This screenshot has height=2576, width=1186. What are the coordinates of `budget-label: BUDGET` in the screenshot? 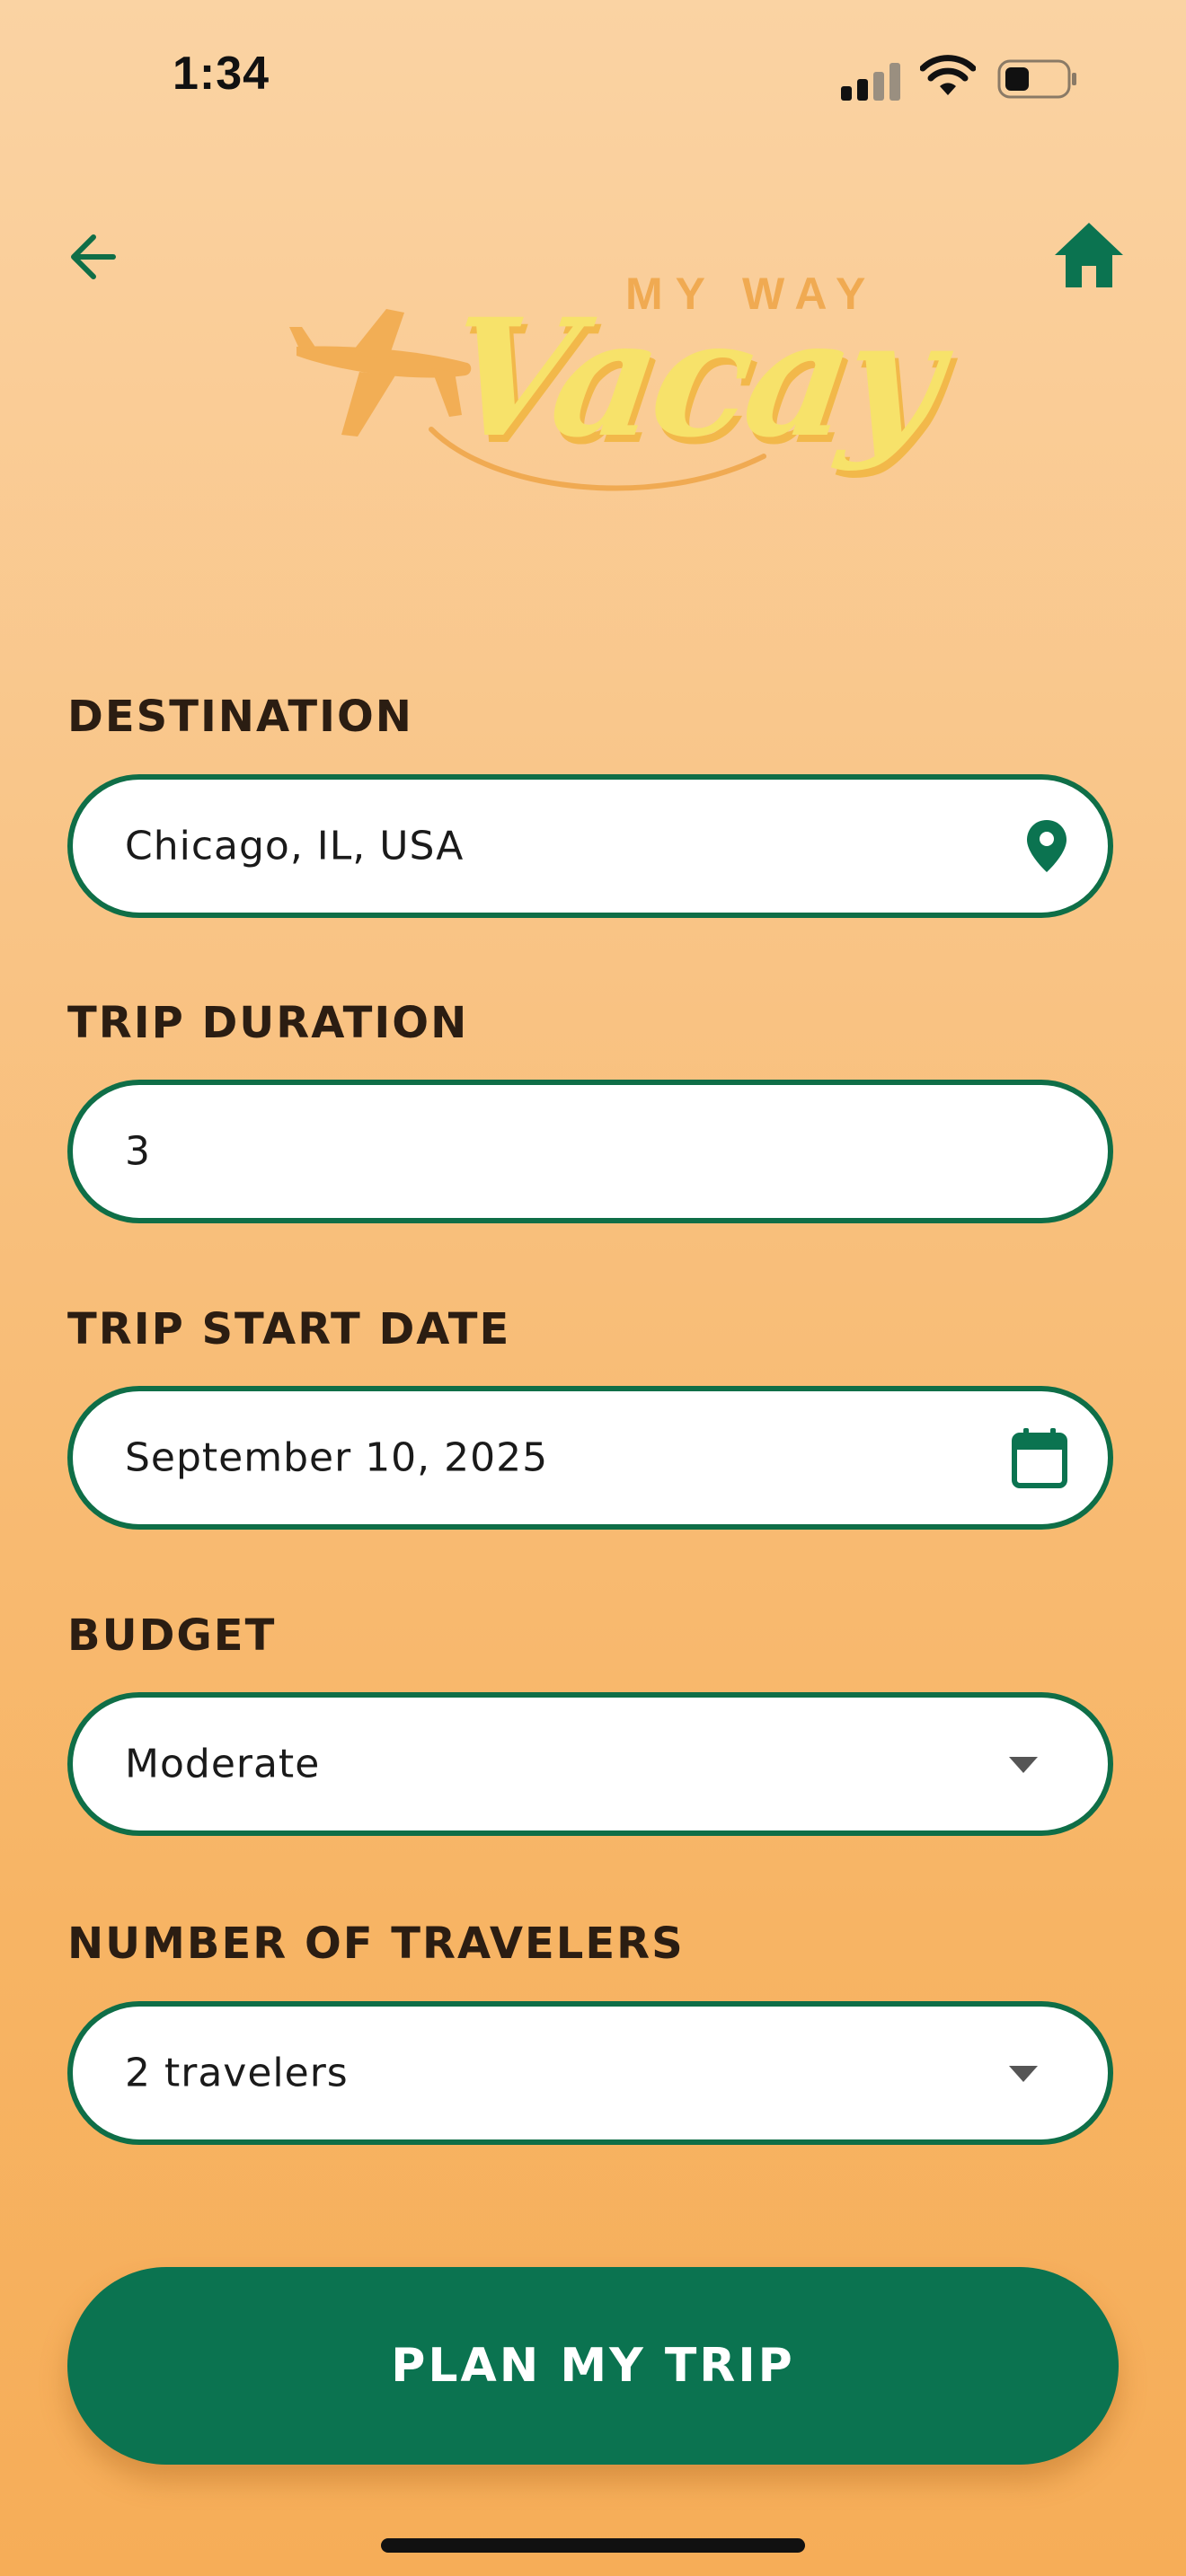 It's located at (172, 1635).